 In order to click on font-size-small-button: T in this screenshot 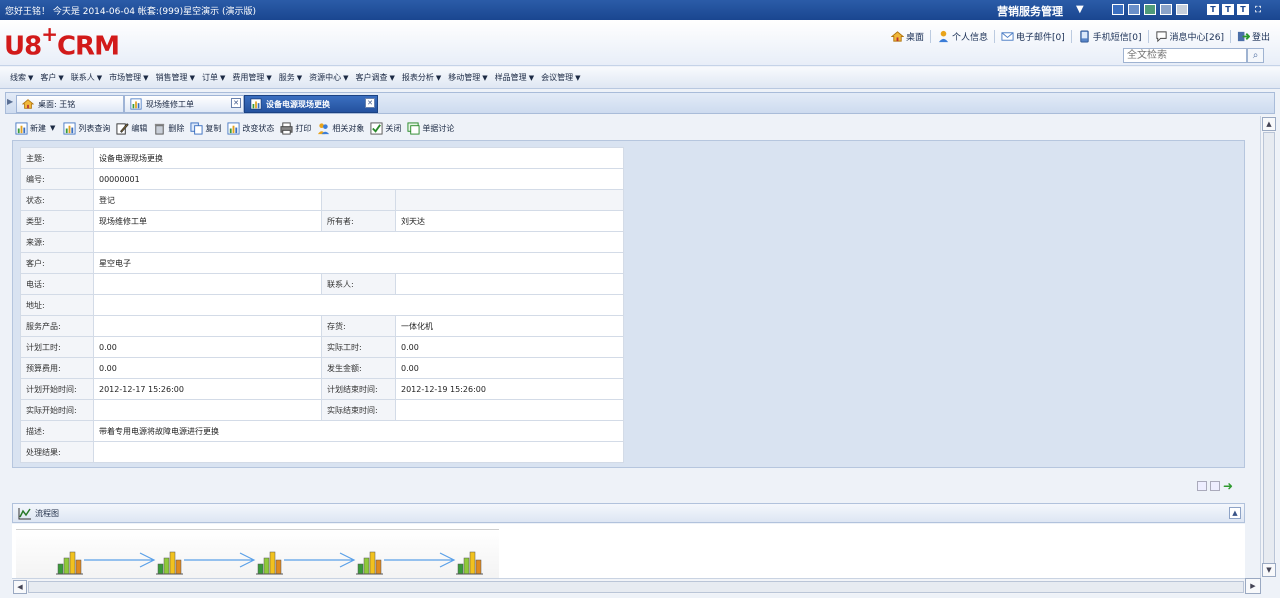, I will do `click(1213, 9)`.